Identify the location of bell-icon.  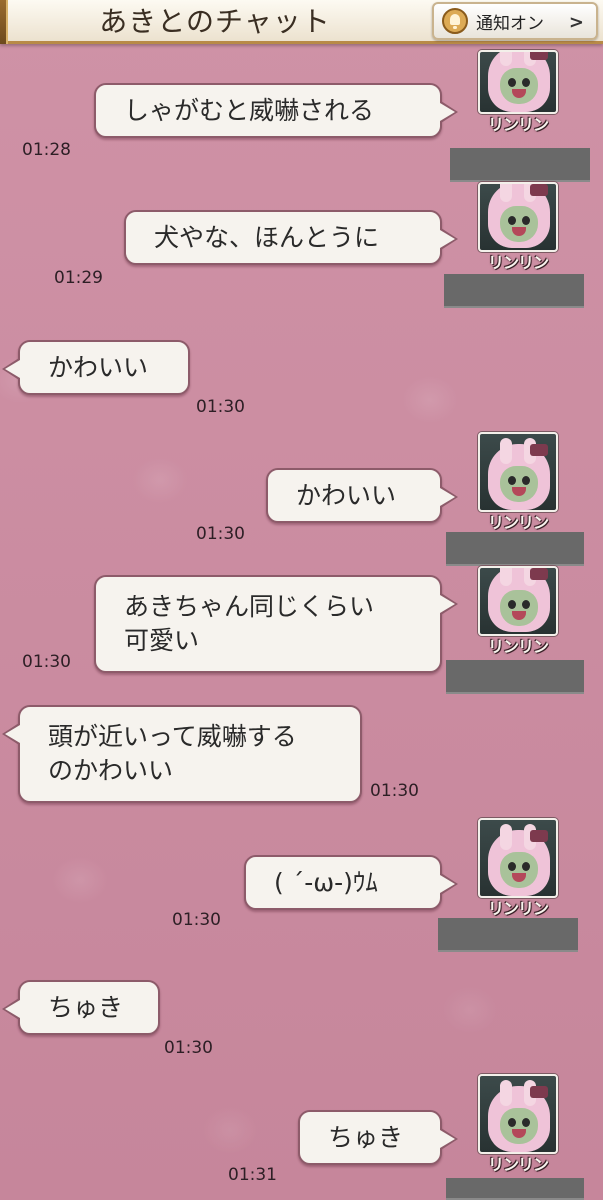
(455, 21).